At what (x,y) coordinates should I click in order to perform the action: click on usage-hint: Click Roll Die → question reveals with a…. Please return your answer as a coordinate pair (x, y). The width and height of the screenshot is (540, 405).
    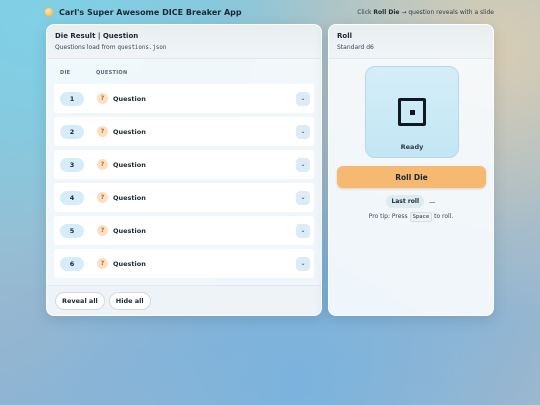
    Looking at the image, I should click on (425, 12).